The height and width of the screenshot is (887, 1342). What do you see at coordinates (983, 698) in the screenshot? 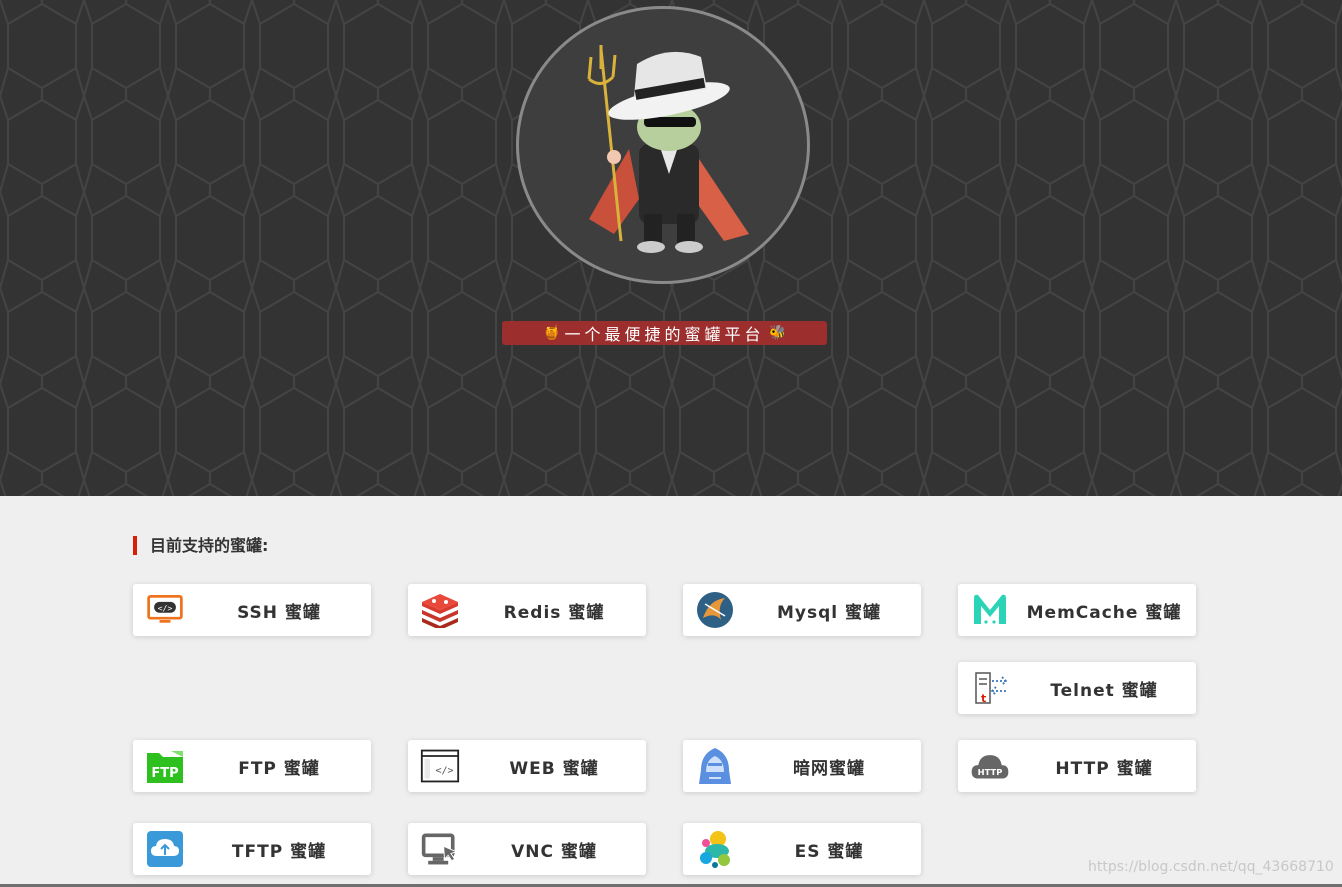
I see `svg-text: t` at bounding box center [983, 698].